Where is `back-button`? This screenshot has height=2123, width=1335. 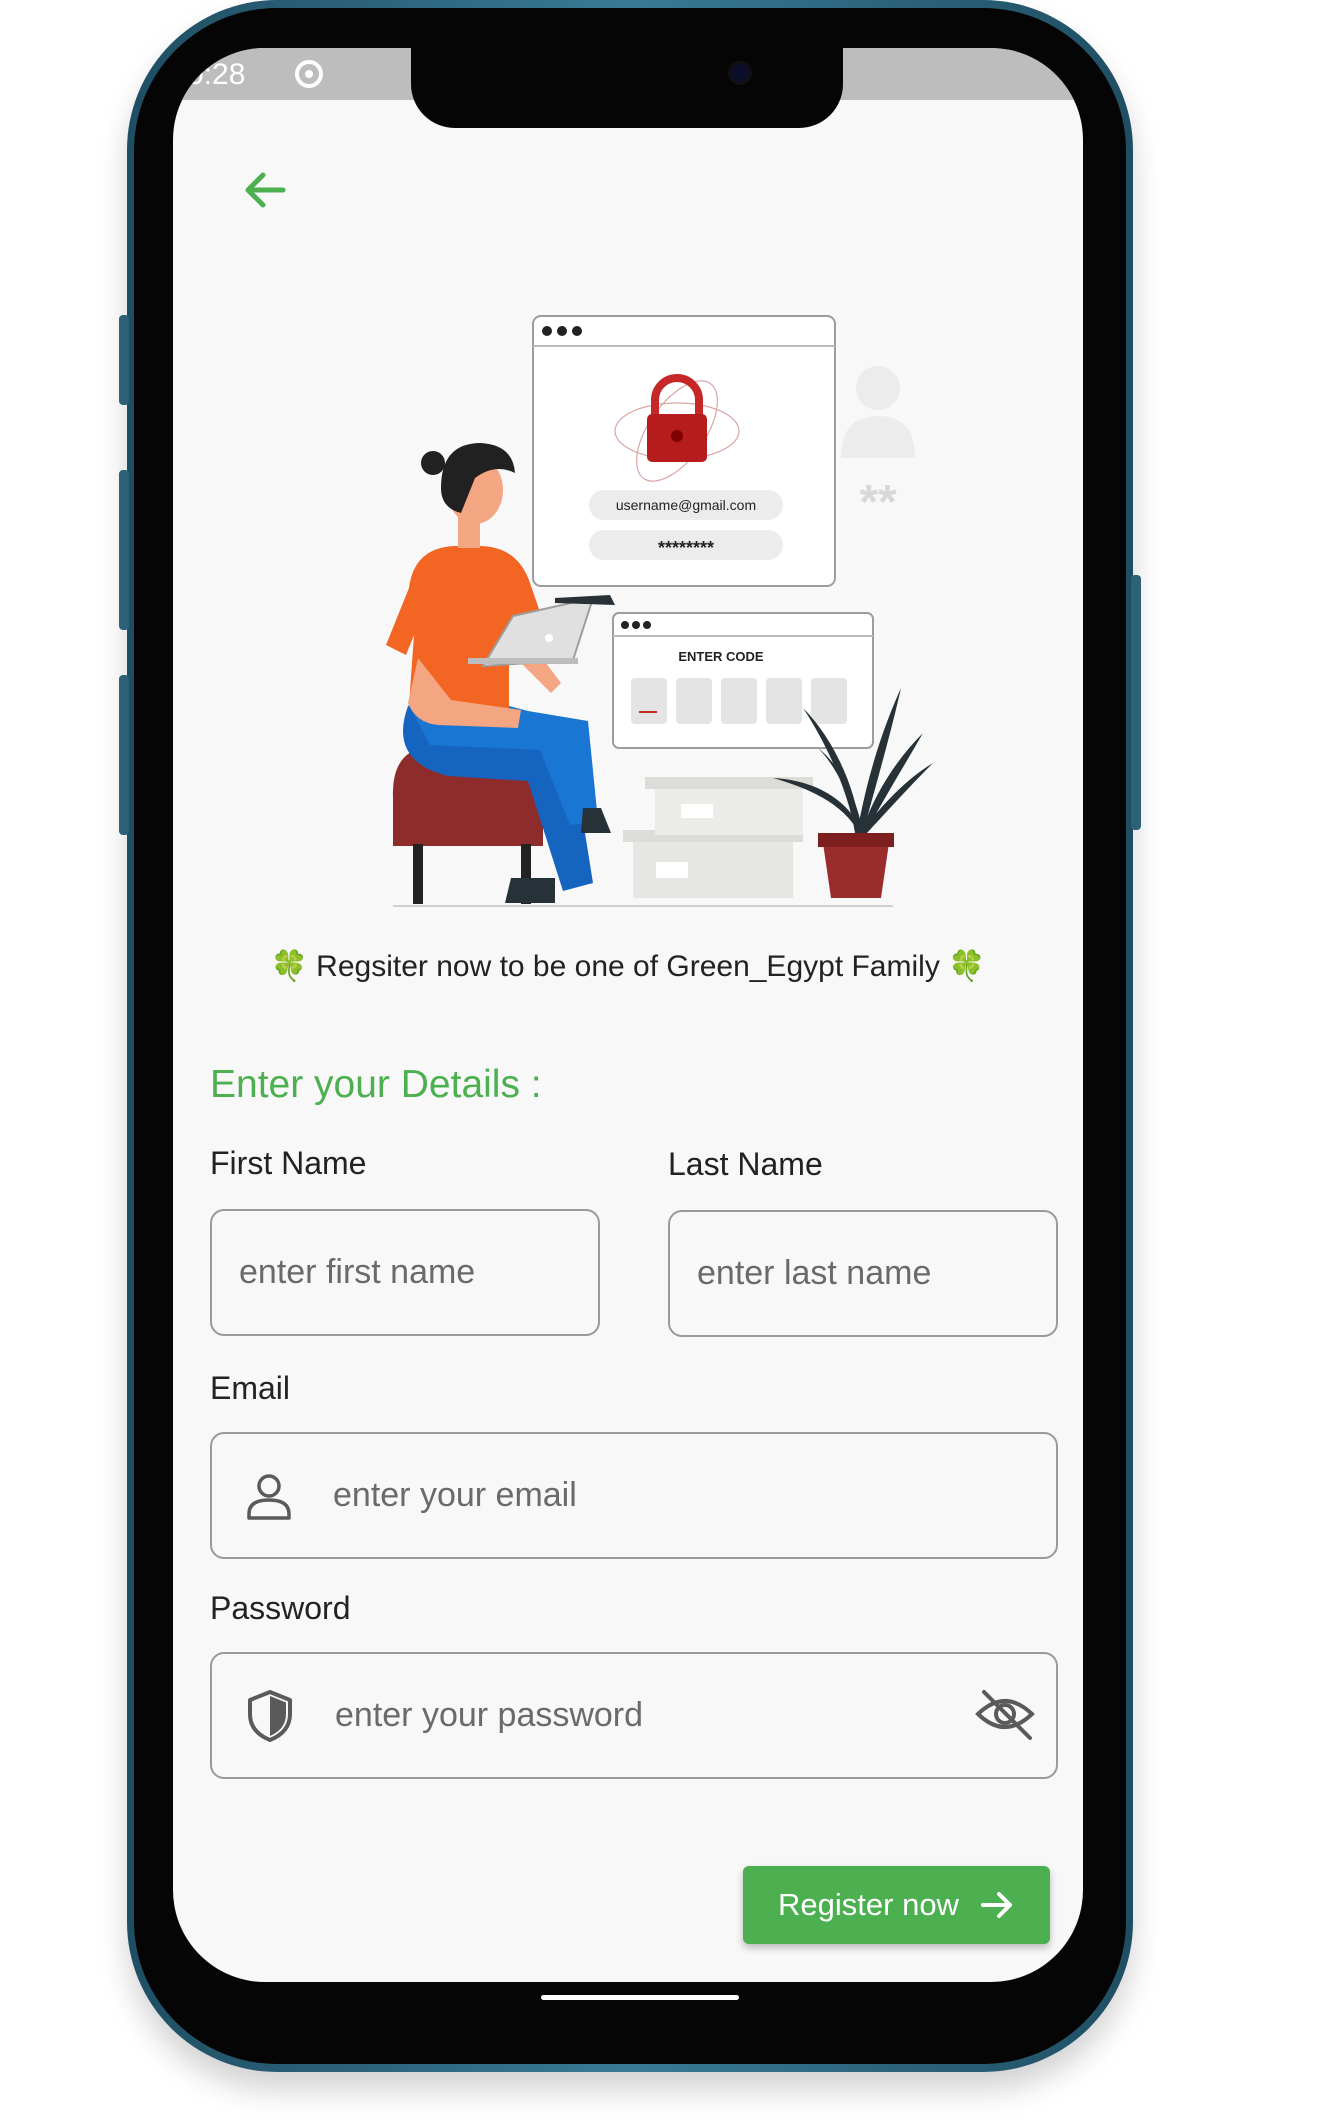 back-button is located at coordinates (265, 190).